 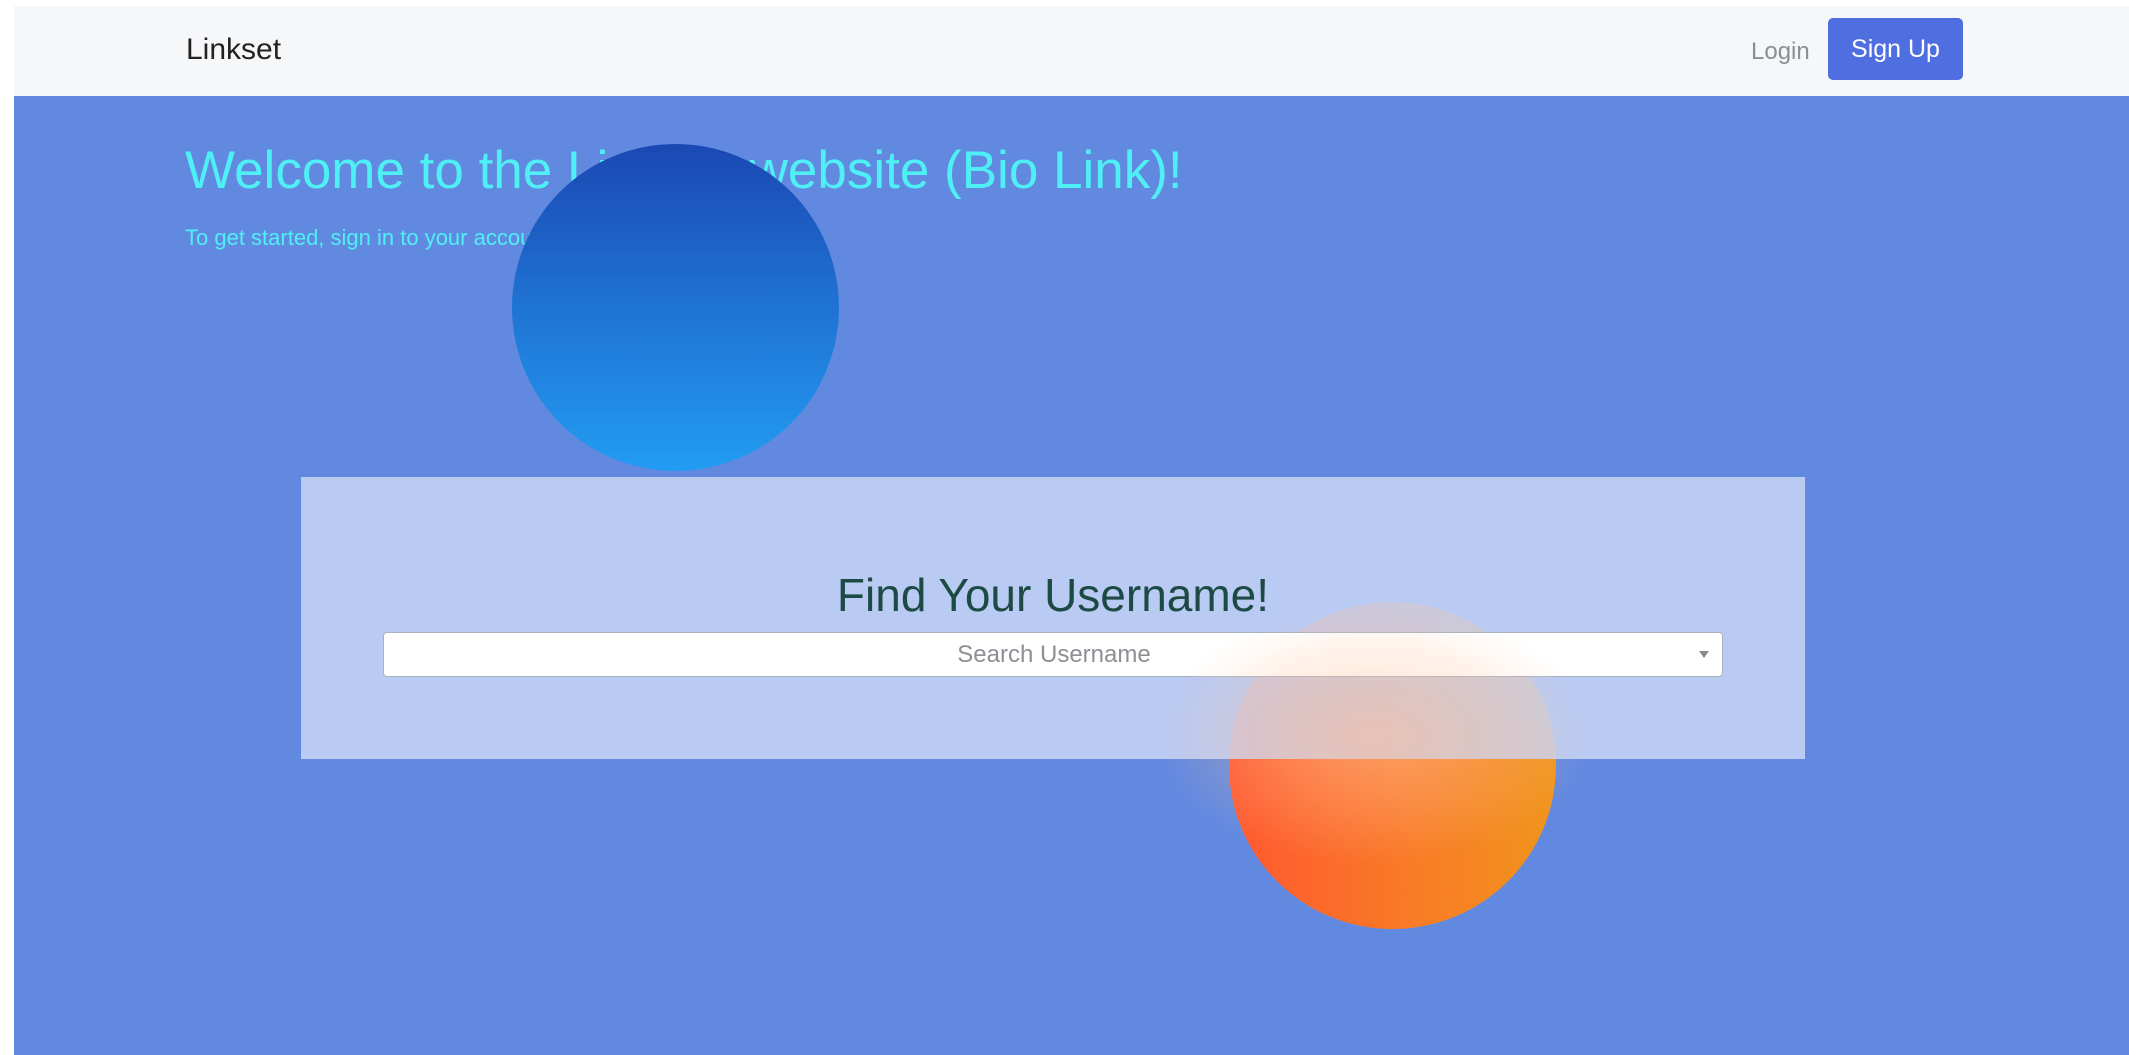 I want to click on signup-button: Sign Up, so click(x=1895, y=49).